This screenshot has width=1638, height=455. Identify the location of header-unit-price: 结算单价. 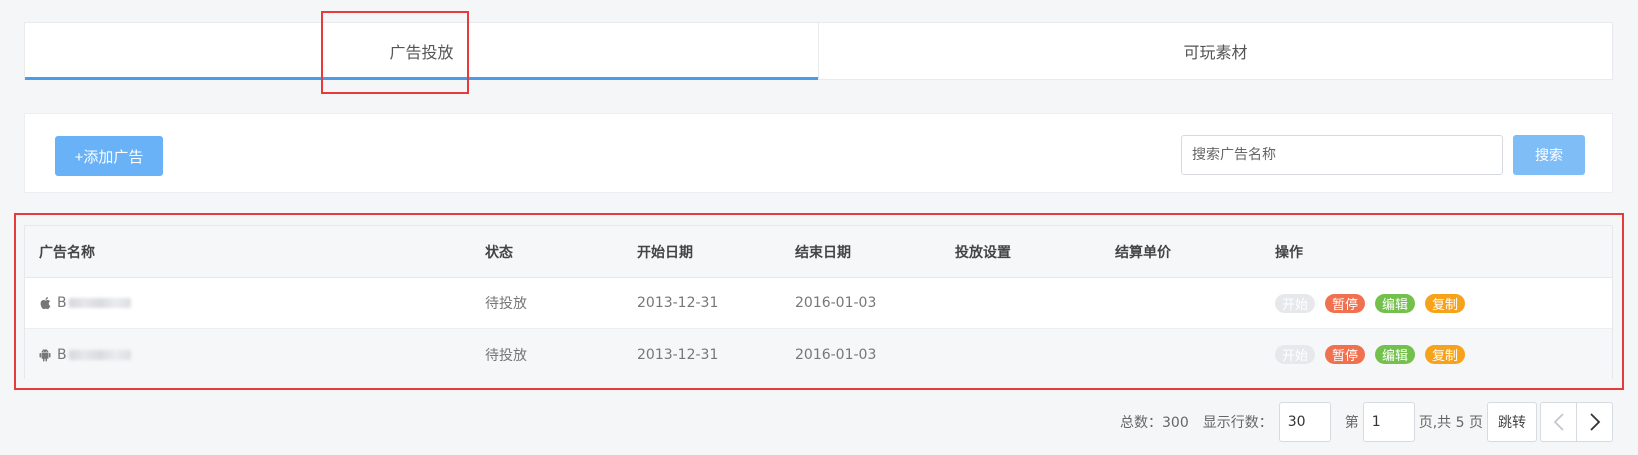
(1143, 252).